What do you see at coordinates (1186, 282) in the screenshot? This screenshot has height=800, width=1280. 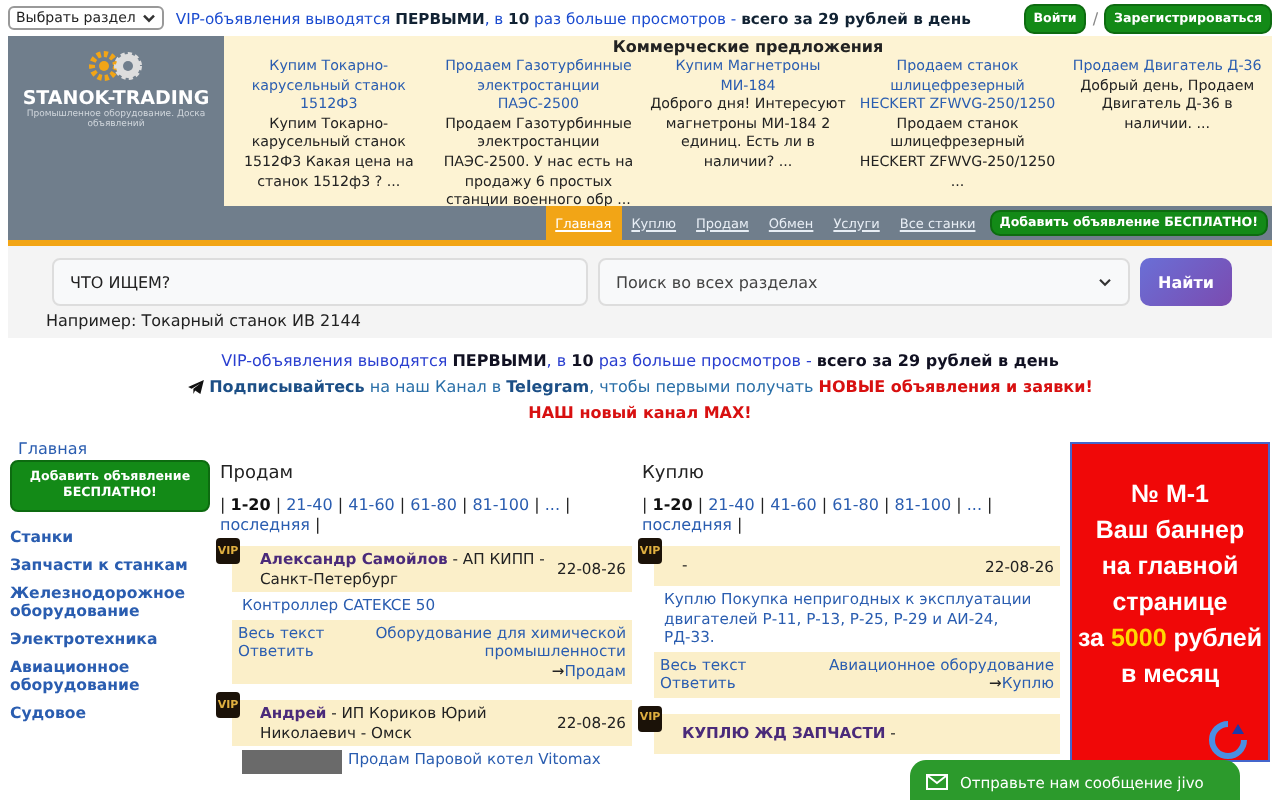 I see `search-button: Найти` at bounding box center [1186, 282].